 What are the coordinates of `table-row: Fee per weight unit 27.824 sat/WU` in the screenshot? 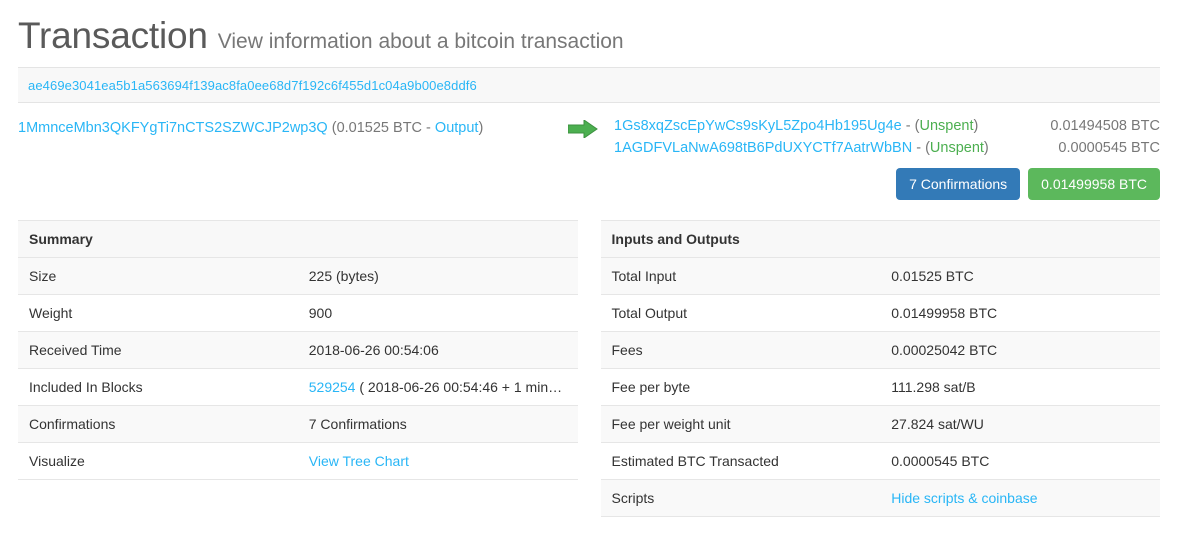 It's located at (880, 423).